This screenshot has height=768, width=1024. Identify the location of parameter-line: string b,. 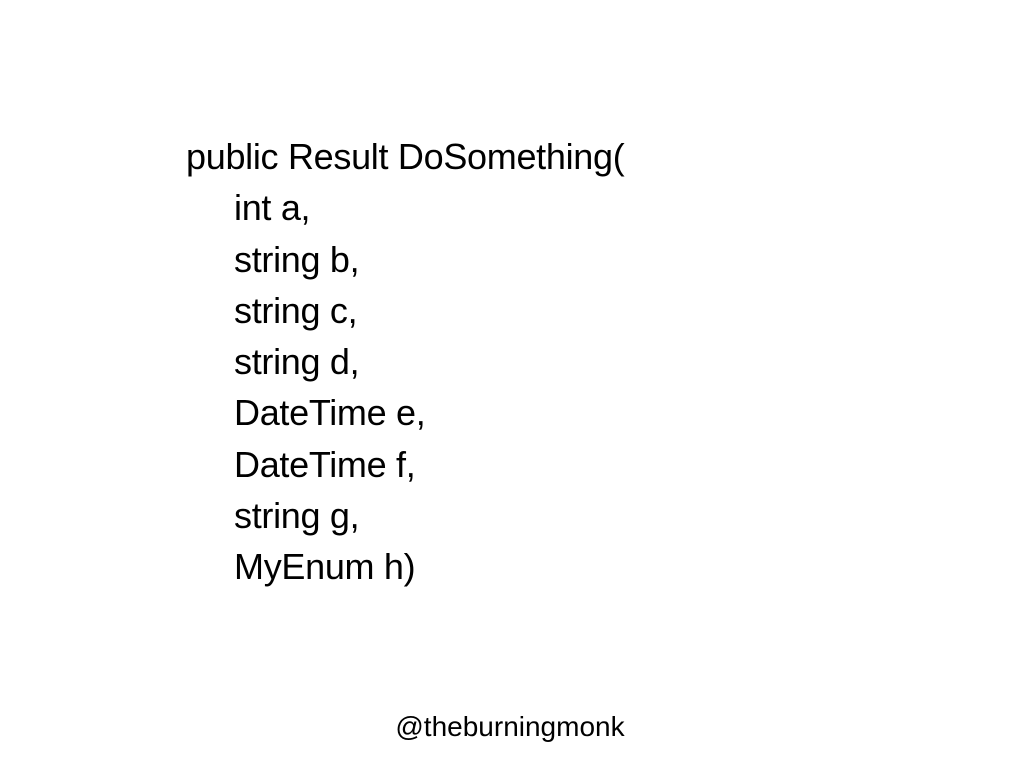
(297, 259).